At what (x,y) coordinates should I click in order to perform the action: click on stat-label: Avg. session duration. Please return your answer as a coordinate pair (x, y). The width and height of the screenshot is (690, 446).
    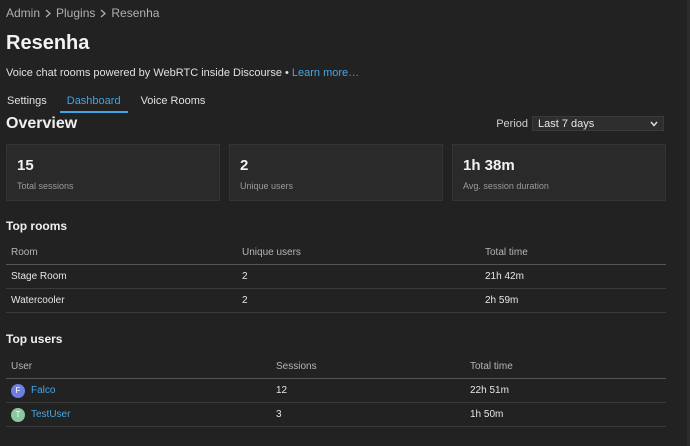
    Looking at the image, I should click on (506, 186).